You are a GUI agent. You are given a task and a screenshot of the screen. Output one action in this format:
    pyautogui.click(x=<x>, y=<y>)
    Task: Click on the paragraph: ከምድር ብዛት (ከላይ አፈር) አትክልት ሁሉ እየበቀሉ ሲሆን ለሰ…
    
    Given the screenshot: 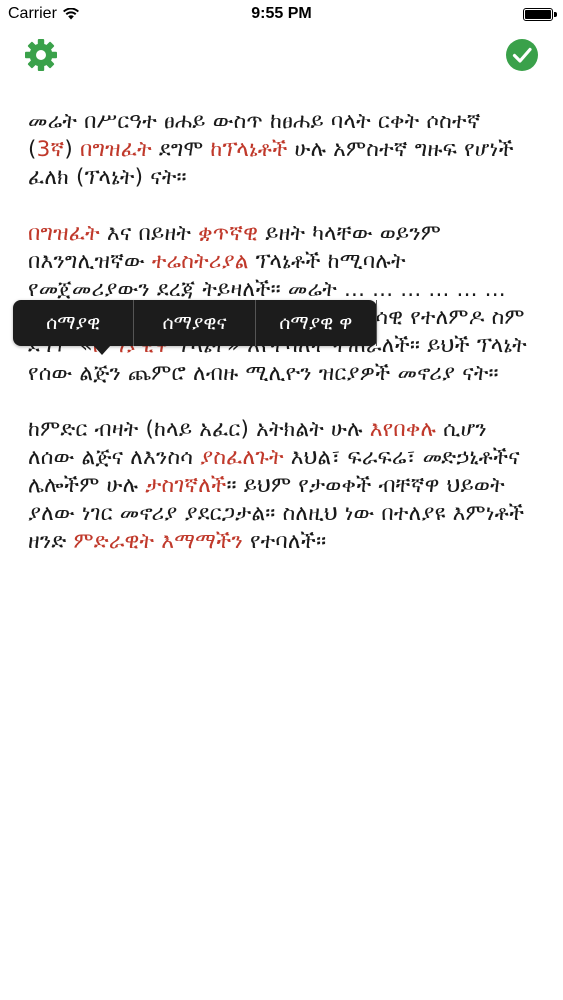 What is the action you would take?
    pyautogui.click(x=278, y=486)
    